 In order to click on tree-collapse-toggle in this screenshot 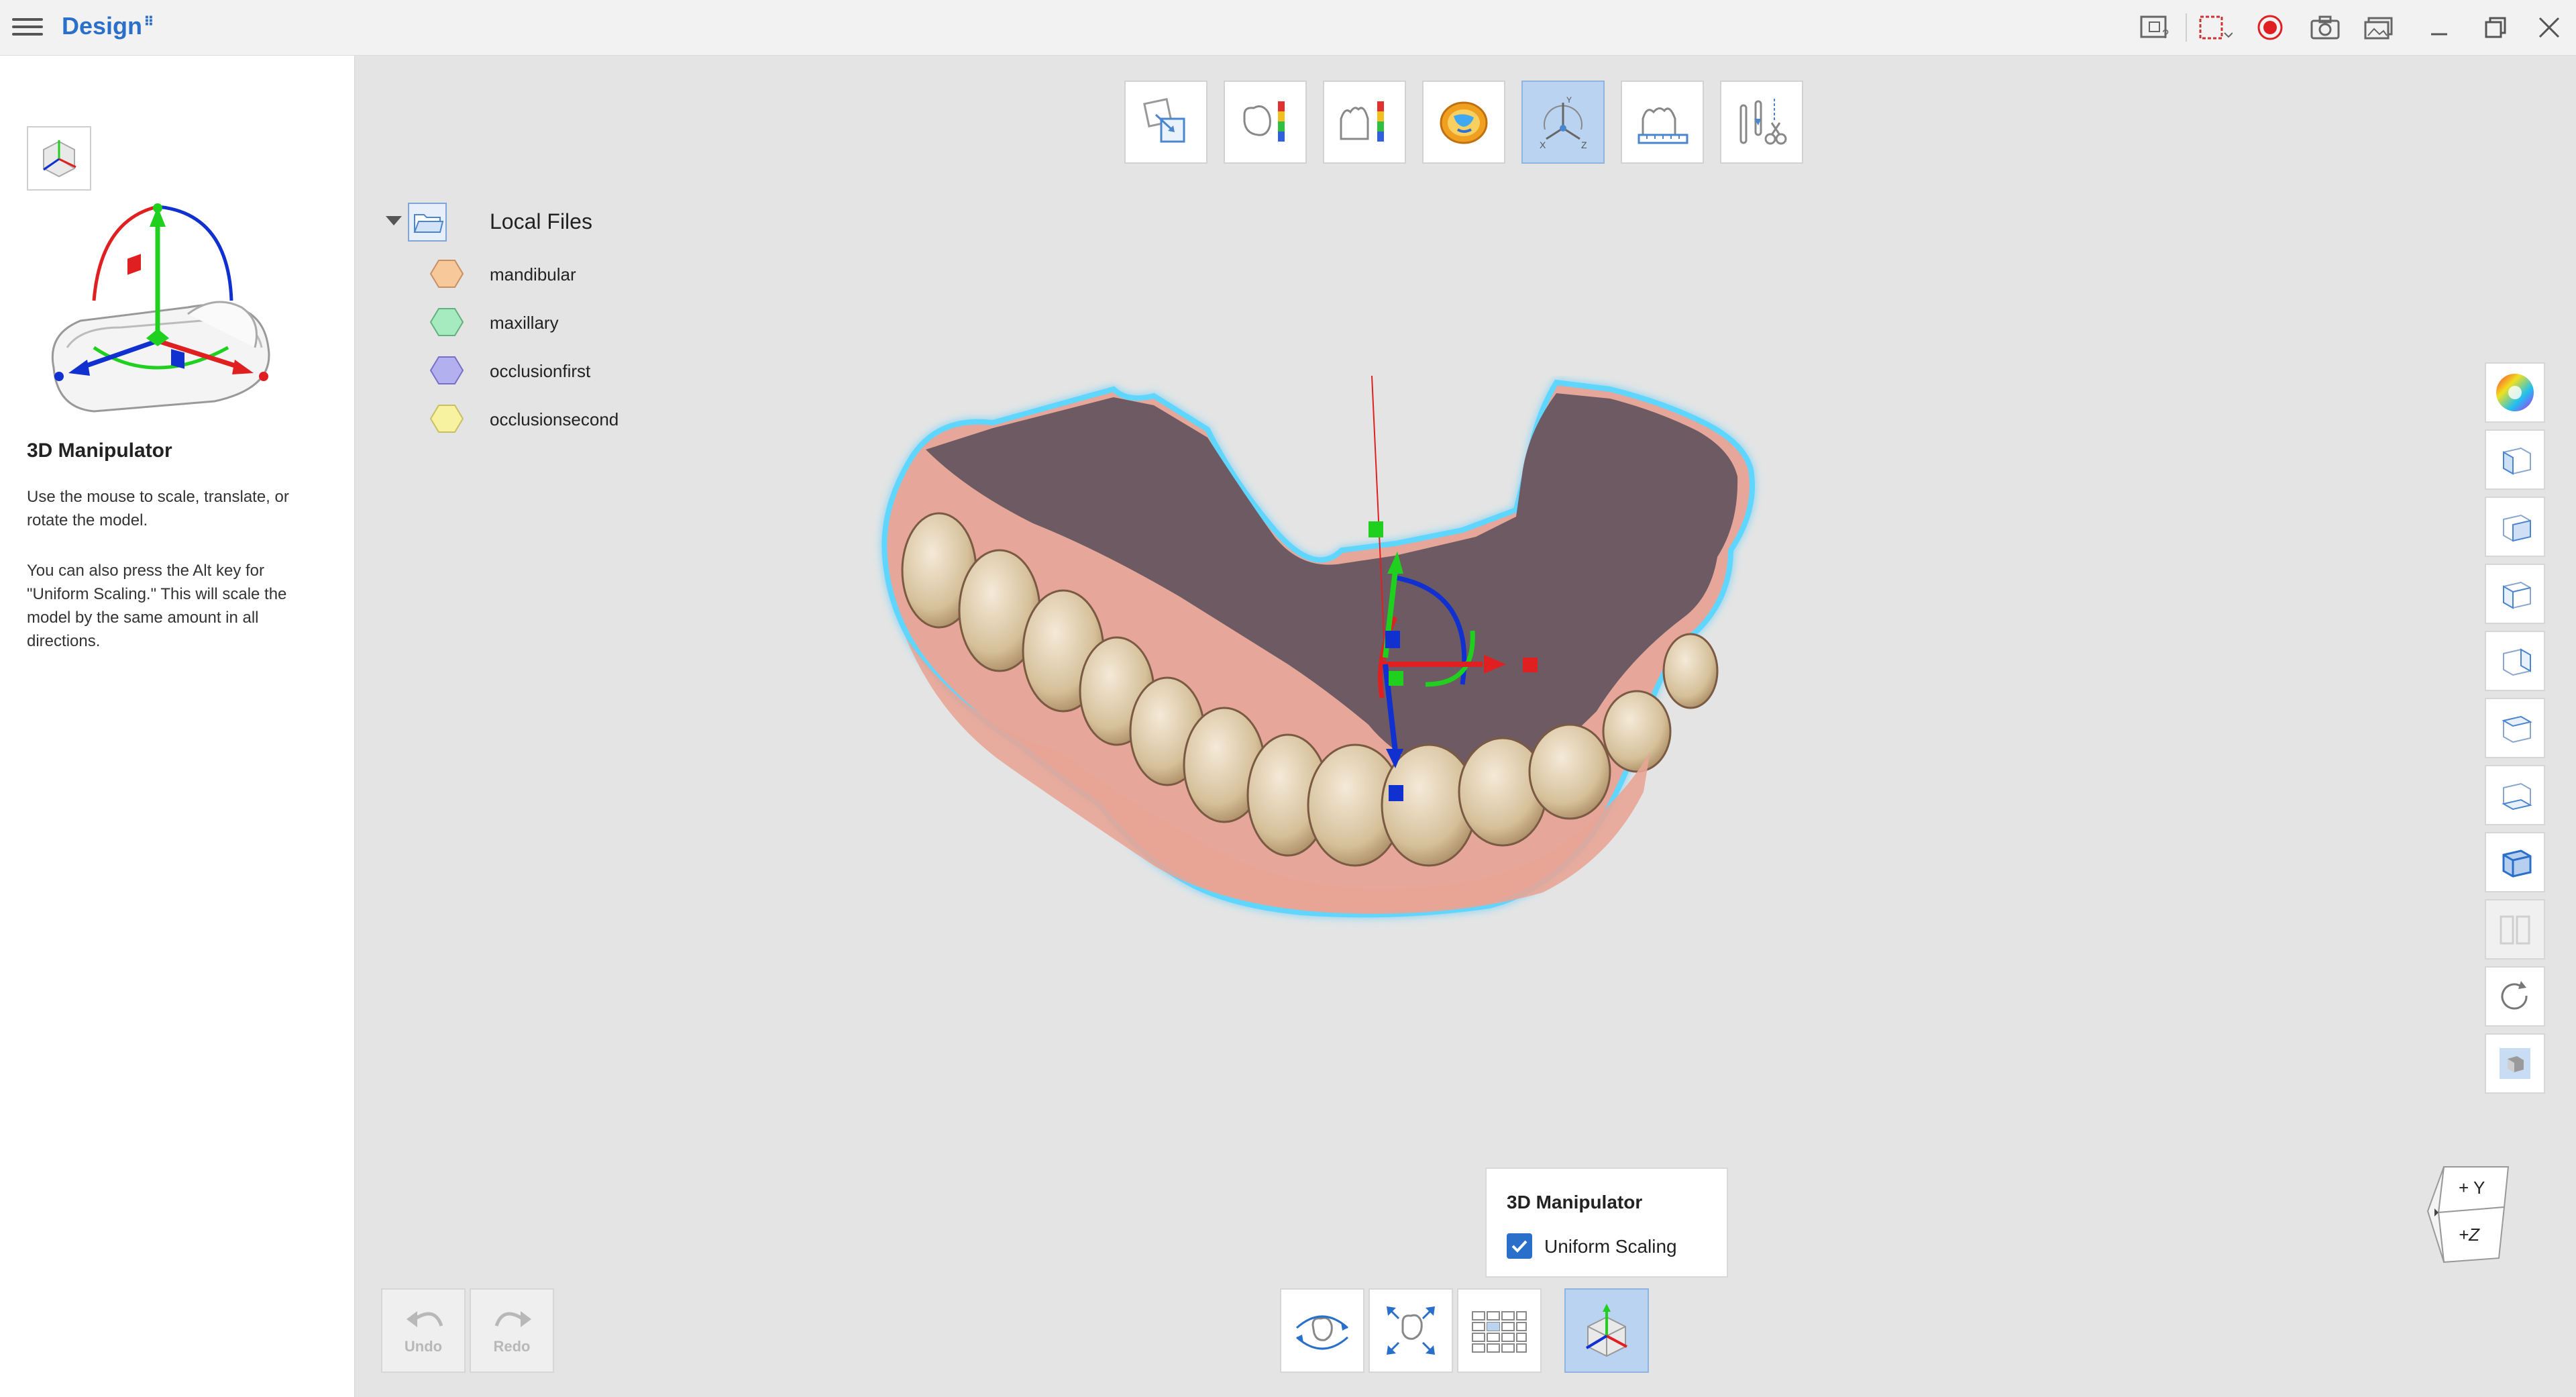, I will do `click(394, 221)`.